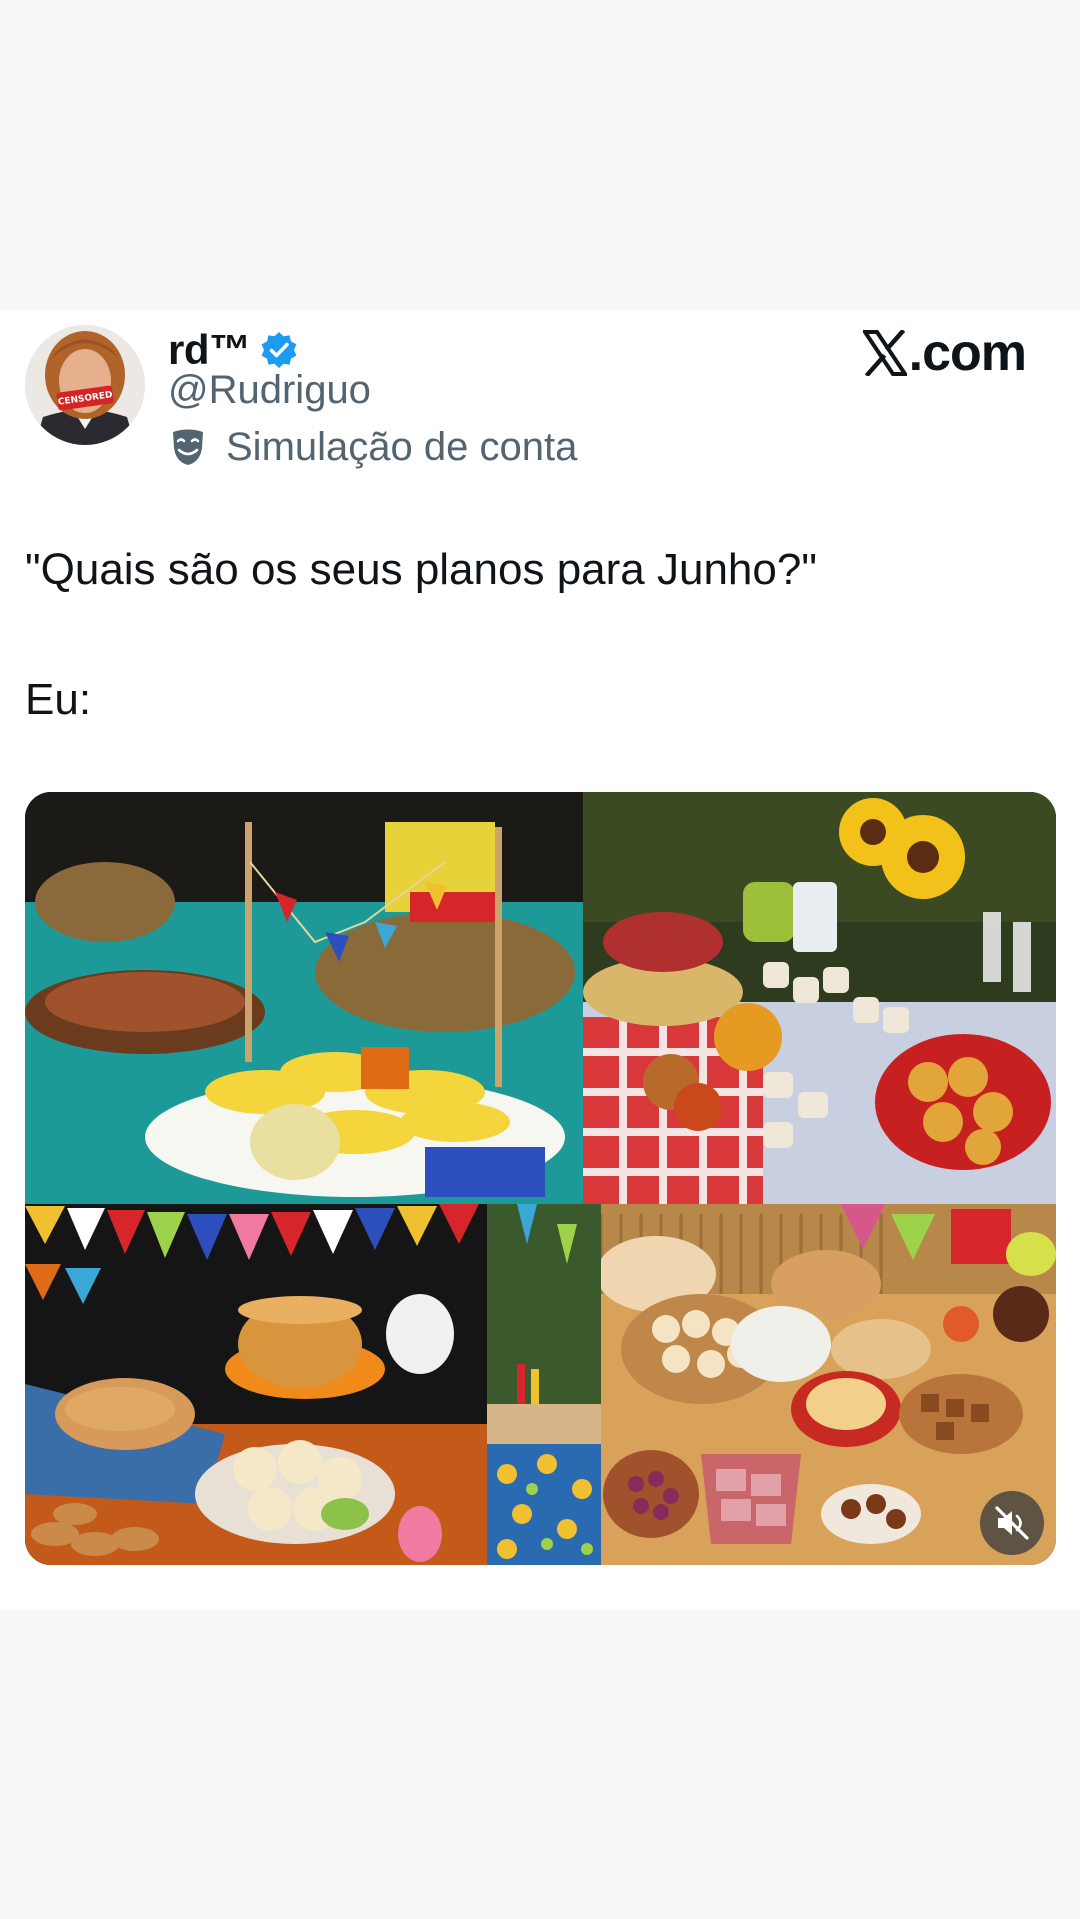 This screenshot has height=1919, width=1080. Describe the element at coordinates (278, 350) in the screenshot. I see `verified-badge-icon` at that location.